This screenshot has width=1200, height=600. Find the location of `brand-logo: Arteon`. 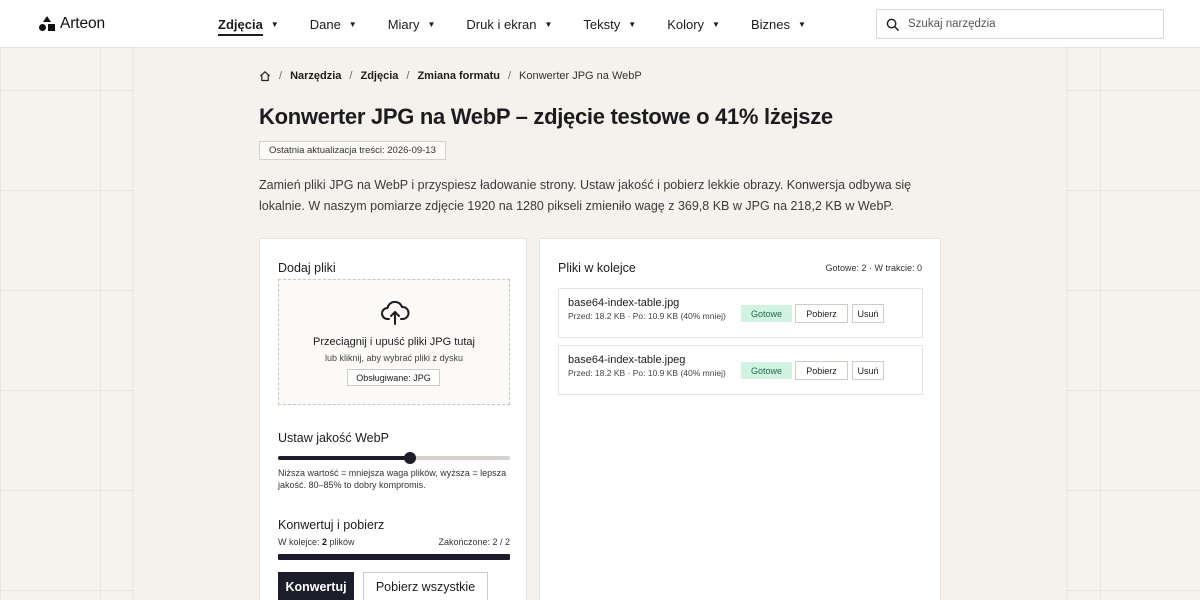

brand-logo: Arteon is located at coordinates (72, 24).